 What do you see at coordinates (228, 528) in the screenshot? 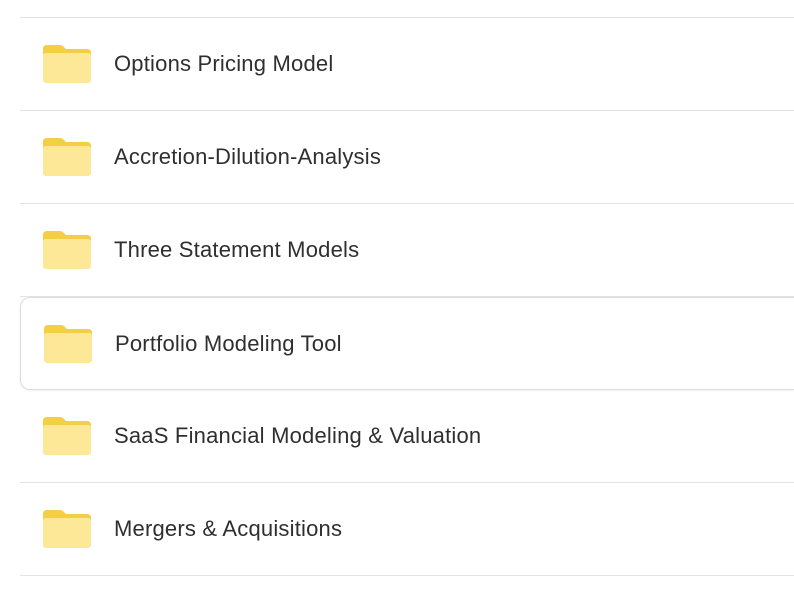
I see `folder-name: Mergers & Acquisitions` at bounding box center [228, 528].